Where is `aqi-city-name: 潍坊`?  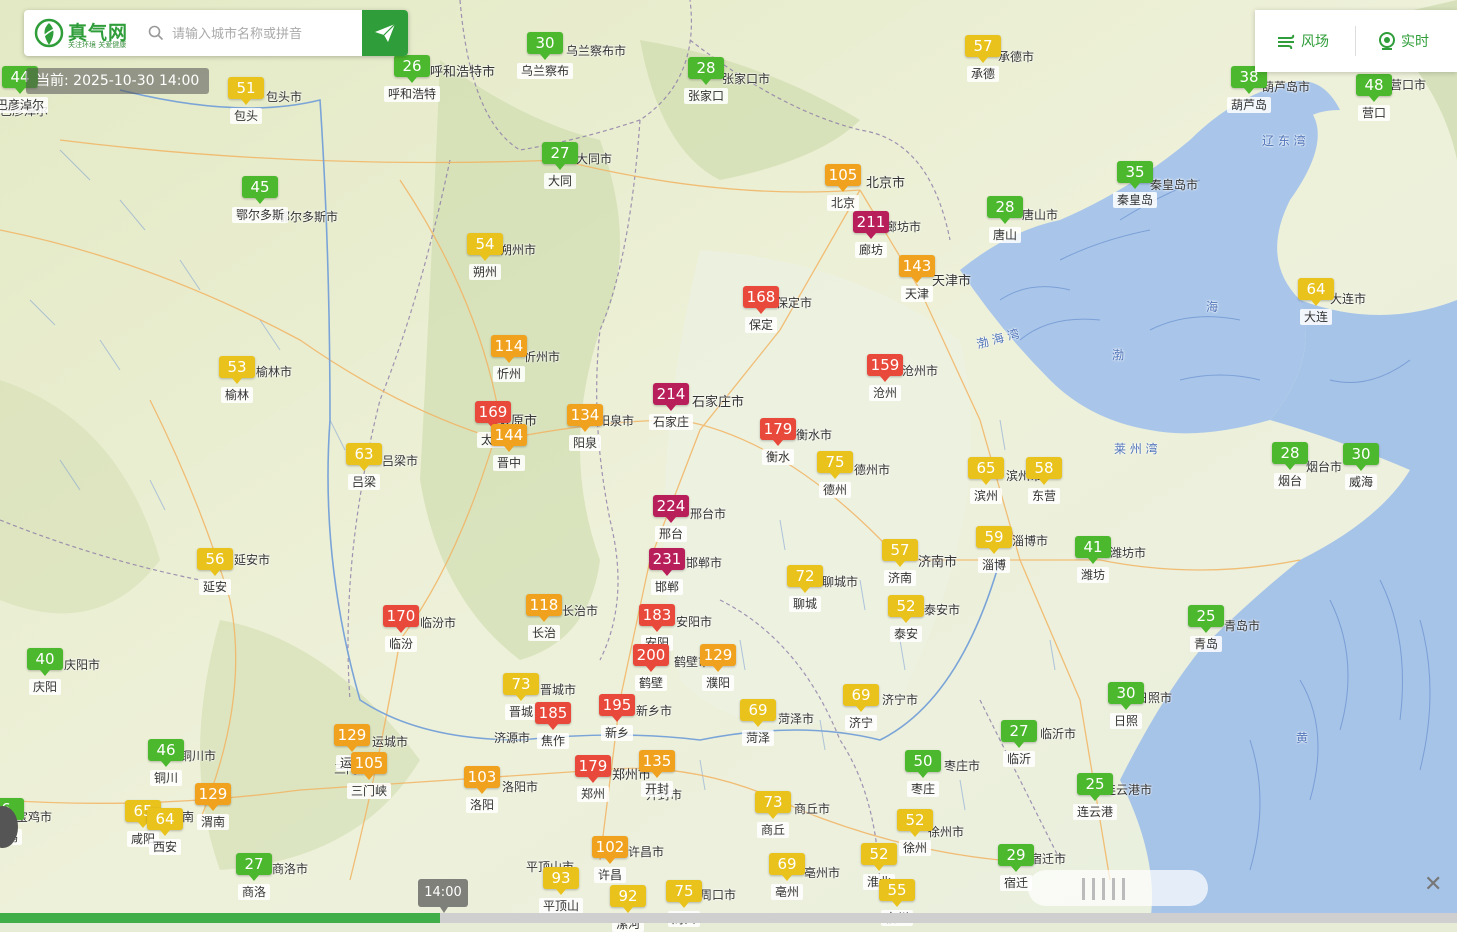
aqi-city-name: 潍坊 is located at coordinates (1092, 575).